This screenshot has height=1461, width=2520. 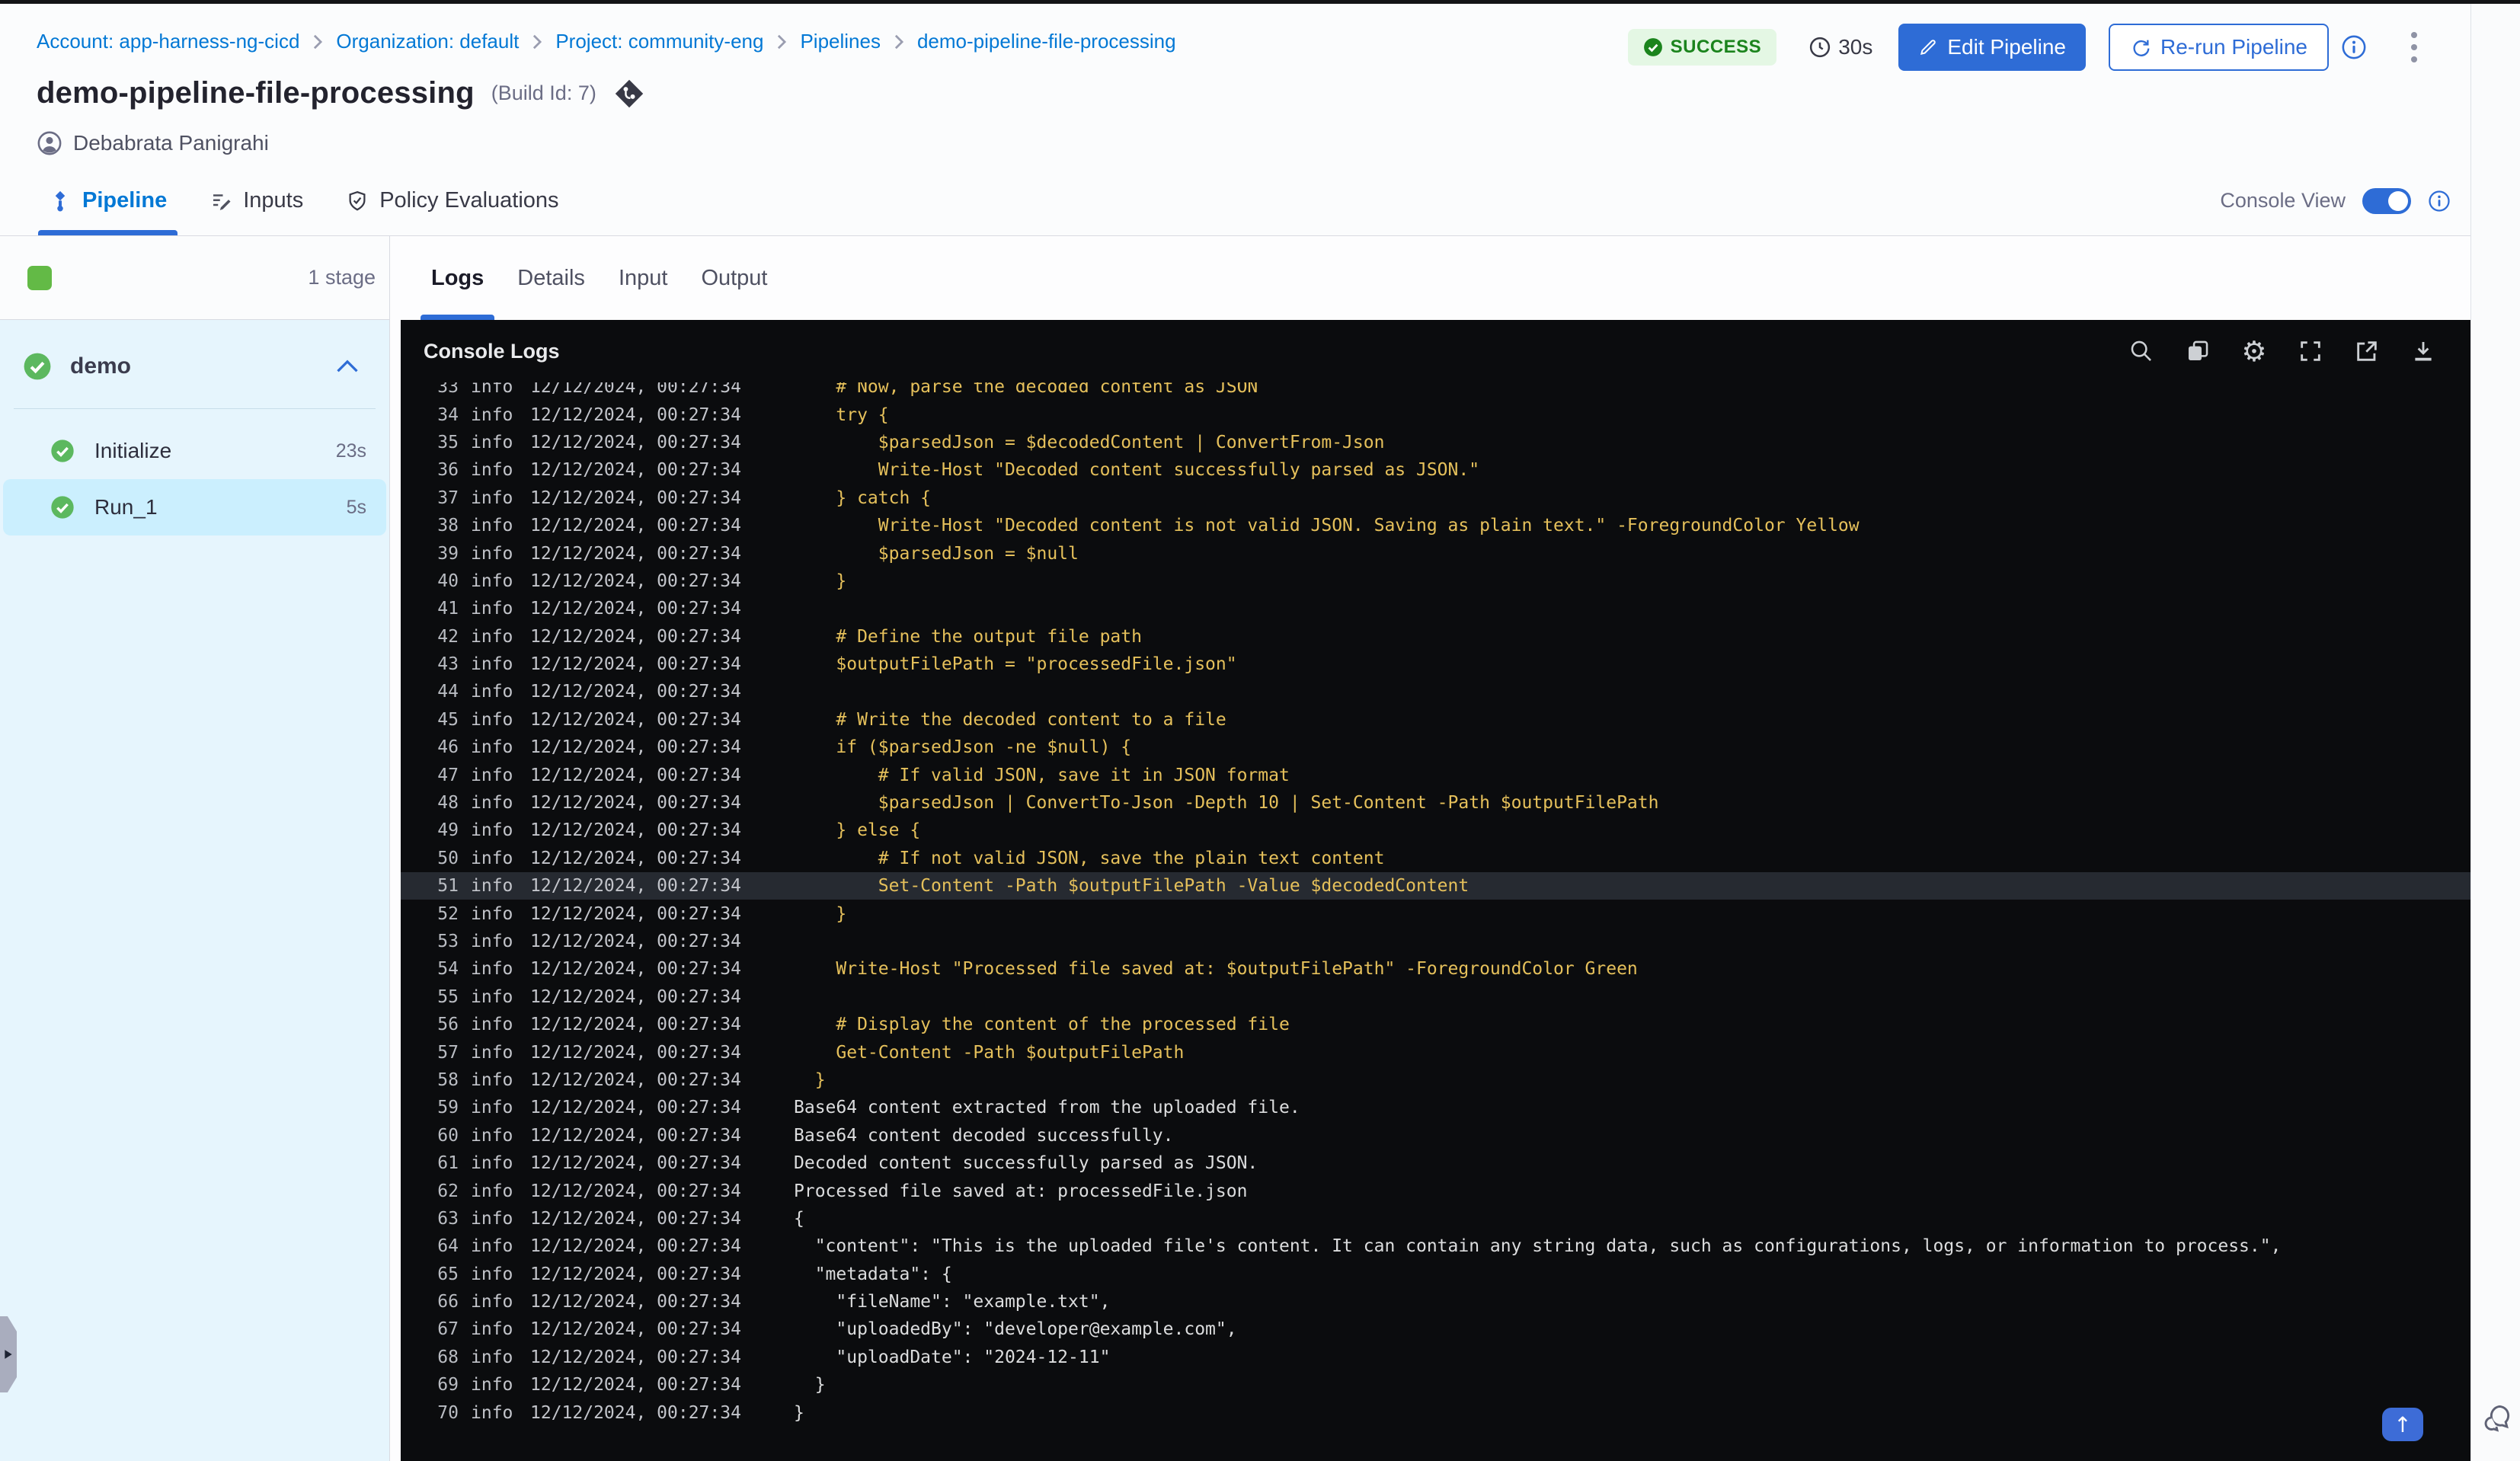 I want to click on breadcrumb-current-pipeline-link: demo-pipeline-file-processing, so click(x=1046, y=41).